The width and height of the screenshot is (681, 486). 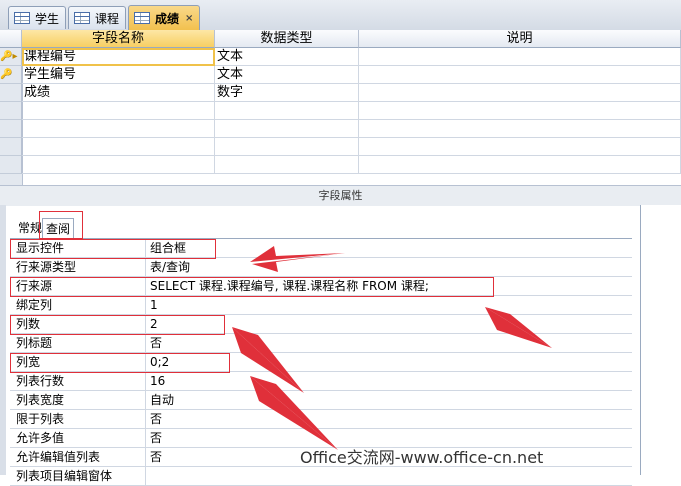 What do you see at coordinates (11, 57) in the screenshot?
I see `key-current-icon: 🔑▸` at bounding box center [11, 57].